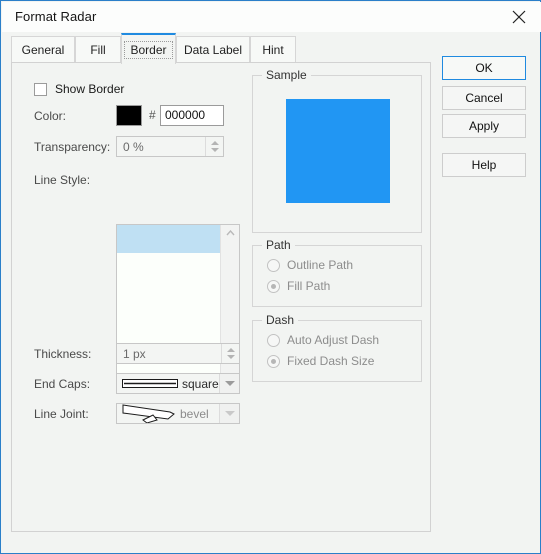 The width and height of the screenshot is (541, 554). I want to click on title-bar: Format Radar, so click(271, 17).